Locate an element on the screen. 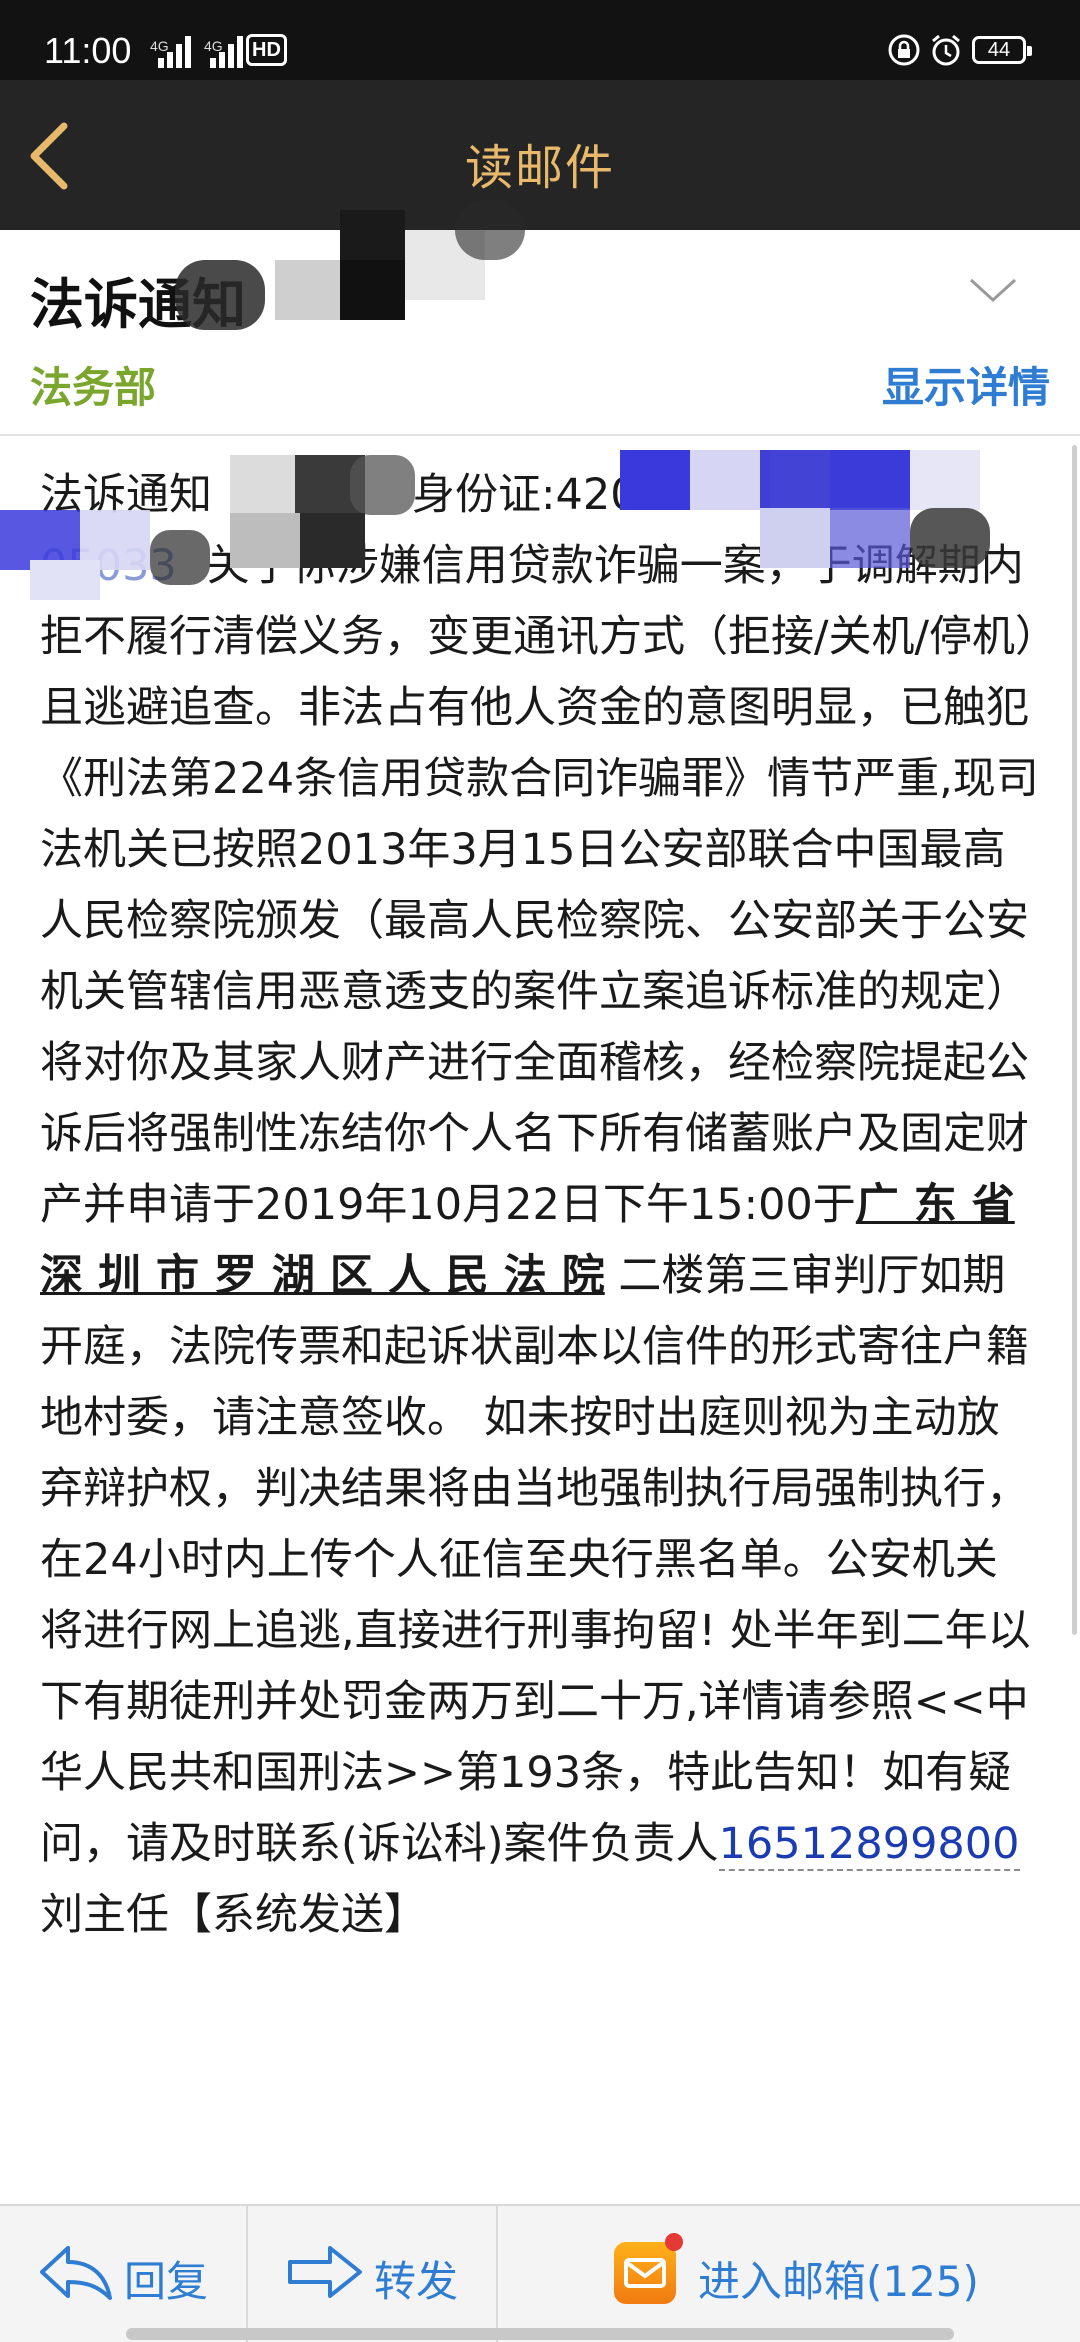 This screenshot has height=2342, width=1080. scrollbar is located at coordinates (1074, 1040).